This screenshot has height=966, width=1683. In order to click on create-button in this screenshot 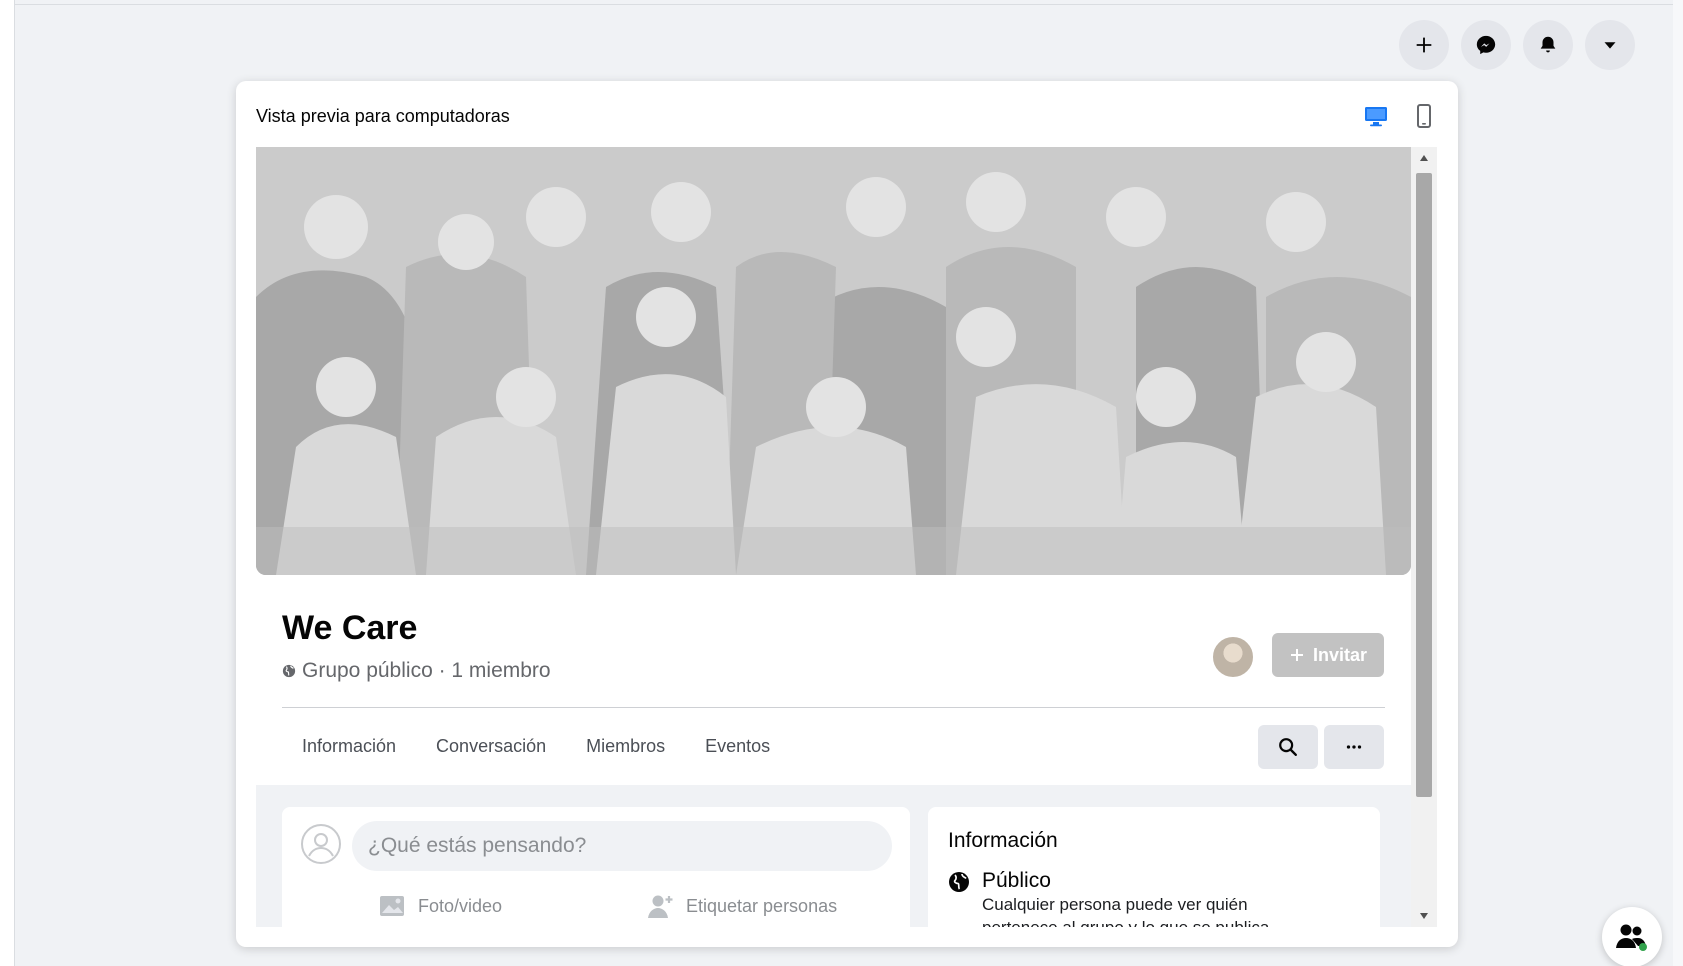, I will do `click(1424, 45)`.